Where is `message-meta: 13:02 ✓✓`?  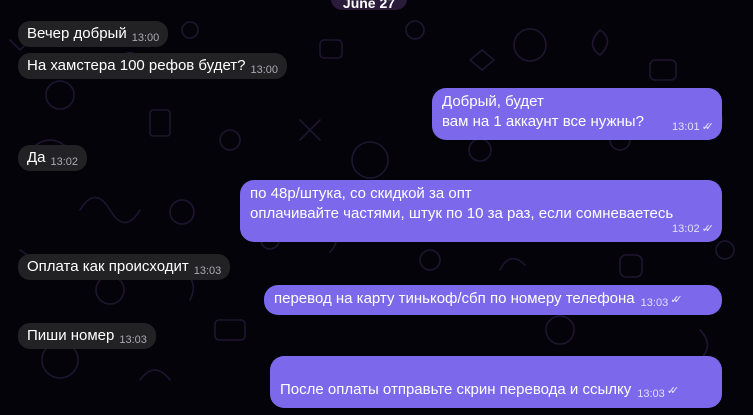
message-meta: 13:02 ✓✓ is located at coordinates (693, 229).